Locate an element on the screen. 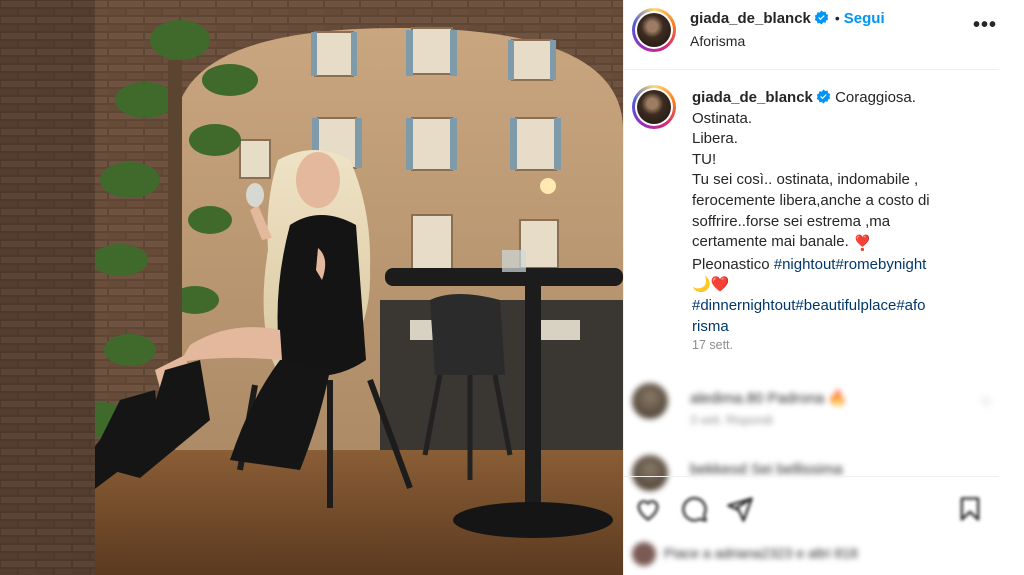 Image resolution: width=1024 pixels, height=575 pixels. caption-line: Tu sei così.. ostinata, indomabile , is located at coordinates (805, 180).